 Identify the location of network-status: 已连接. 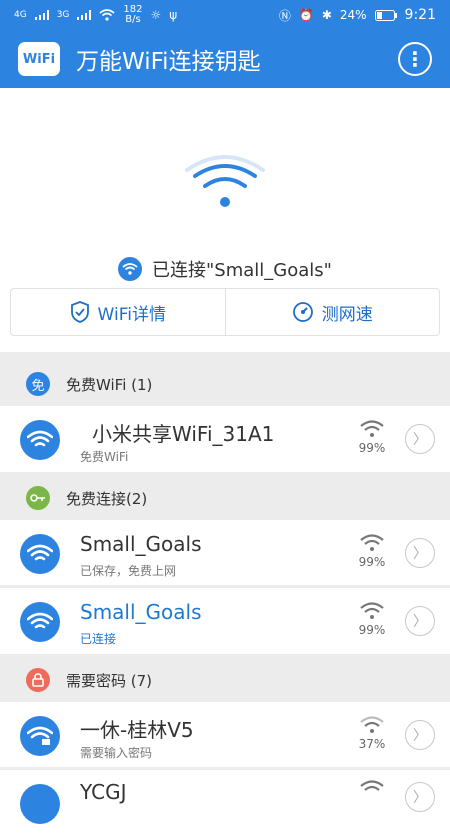
(98, 639).